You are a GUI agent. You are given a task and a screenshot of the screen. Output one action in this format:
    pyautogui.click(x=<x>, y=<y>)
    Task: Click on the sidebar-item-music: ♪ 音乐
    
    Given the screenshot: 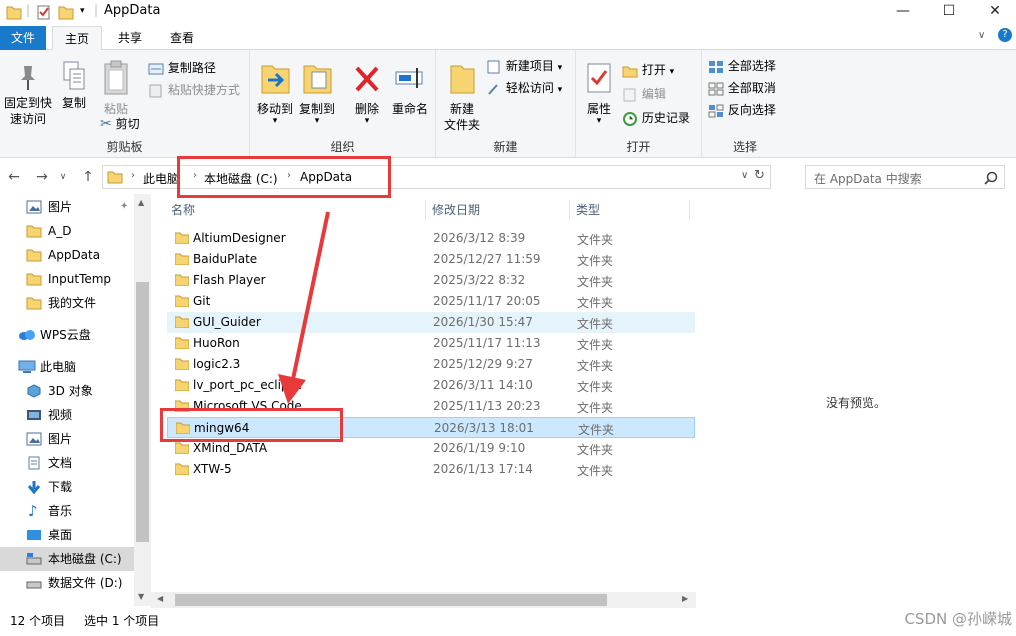 What is the action you would take?
    pyautogui.click(x=67, y=511)
    